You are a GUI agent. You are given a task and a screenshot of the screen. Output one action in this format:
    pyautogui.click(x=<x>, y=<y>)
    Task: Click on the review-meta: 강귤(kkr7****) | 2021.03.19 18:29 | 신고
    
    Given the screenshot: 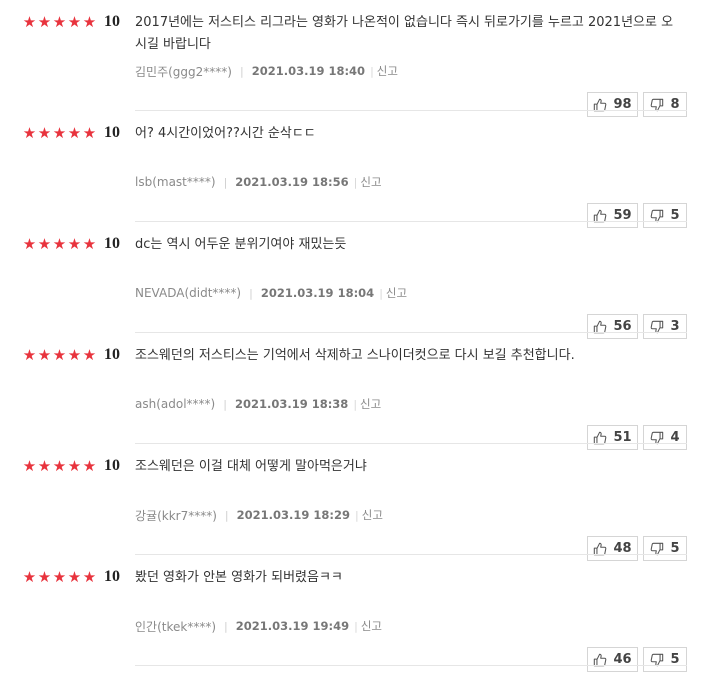 What is the action you would take?
    pyautogui.click(x=259, y=515)
    